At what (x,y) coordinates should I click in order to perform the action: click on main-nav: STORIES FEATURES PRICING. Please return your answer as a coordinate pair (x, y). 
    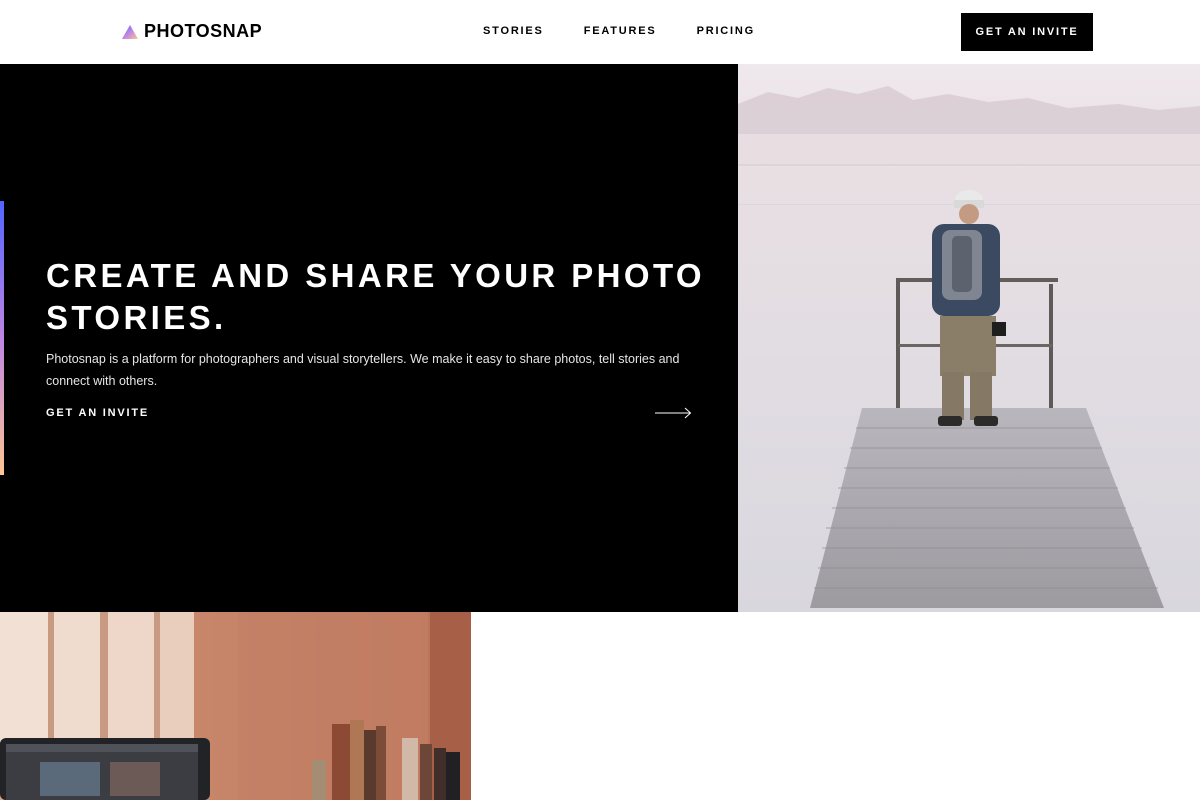
    Looking at the image, I should click on (639, 31).